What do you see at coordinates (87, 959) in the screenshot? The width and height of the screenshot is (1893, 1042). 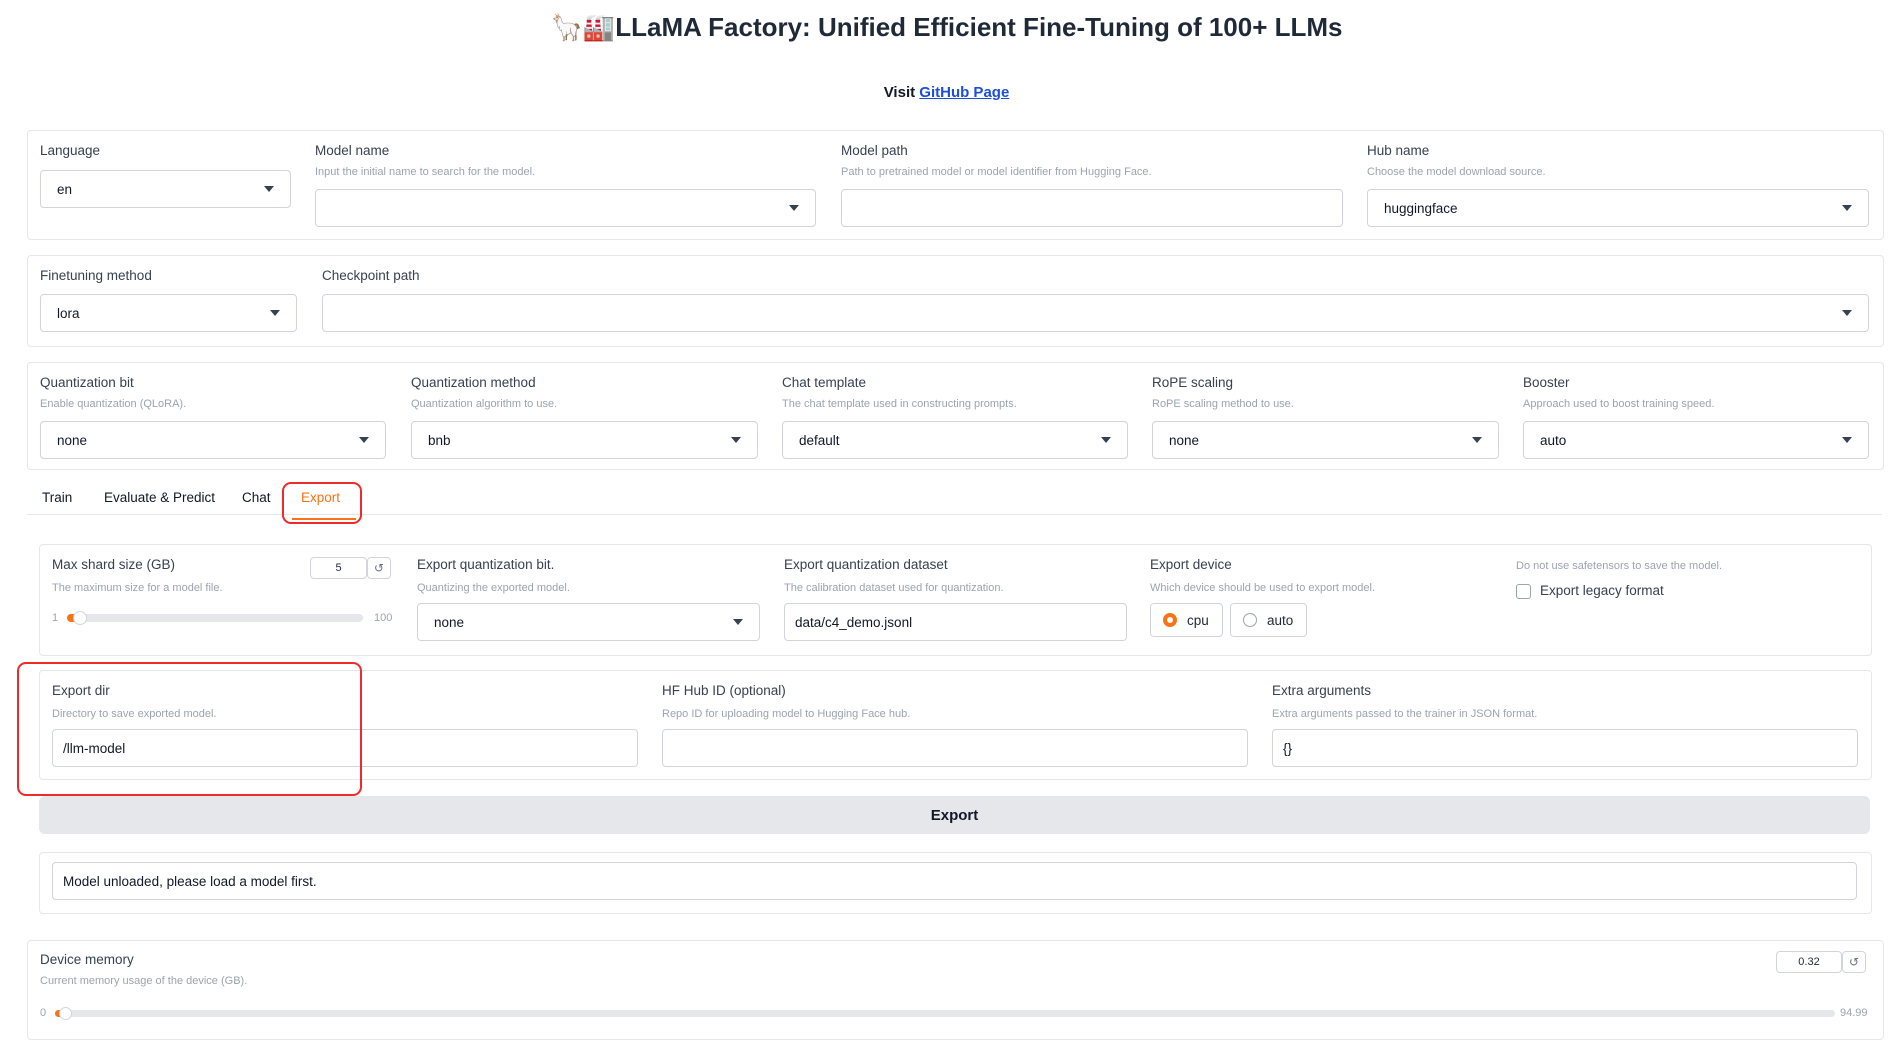 I see `device-memory-label: Device memory` at bounding box center [87, 959].